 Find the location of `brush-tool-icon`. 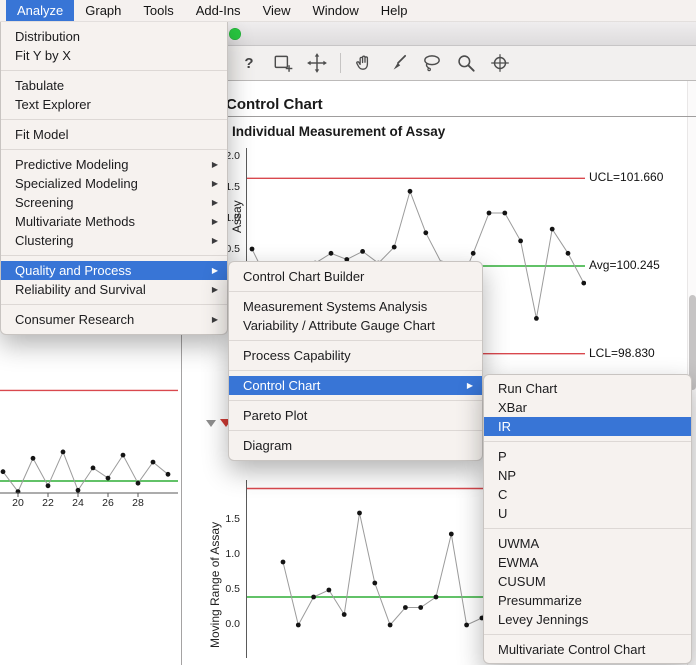

brush-tool-icon is located at coordinates (398, 63).